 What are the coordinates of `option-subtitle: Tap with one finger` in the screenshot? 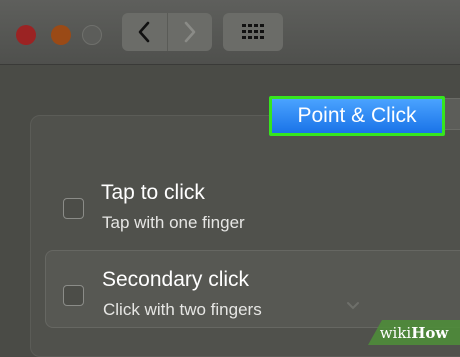 It's located at (173, 222).